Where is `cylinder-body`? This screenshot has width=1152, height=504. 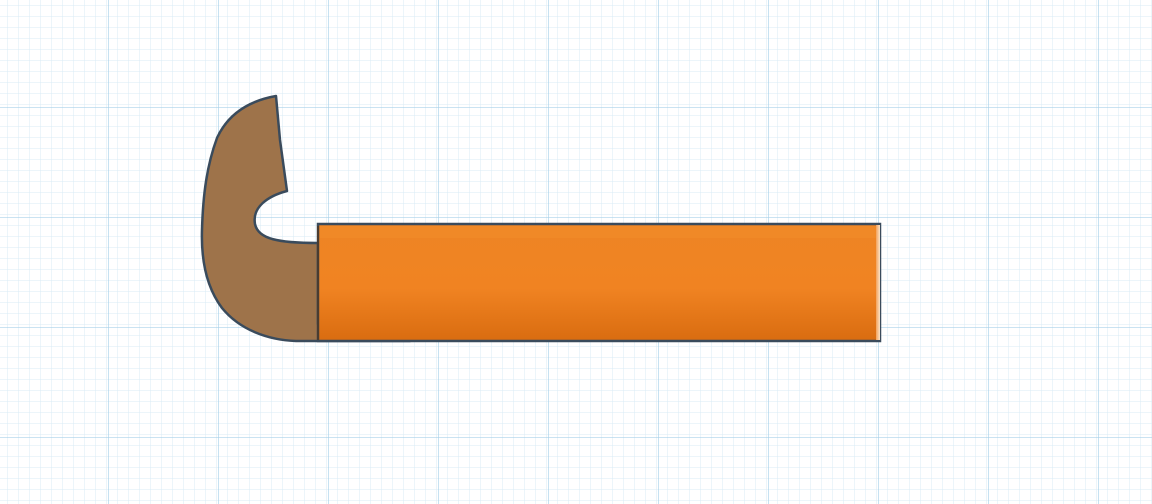 cylinder-body is located at coordinates (599, 282).